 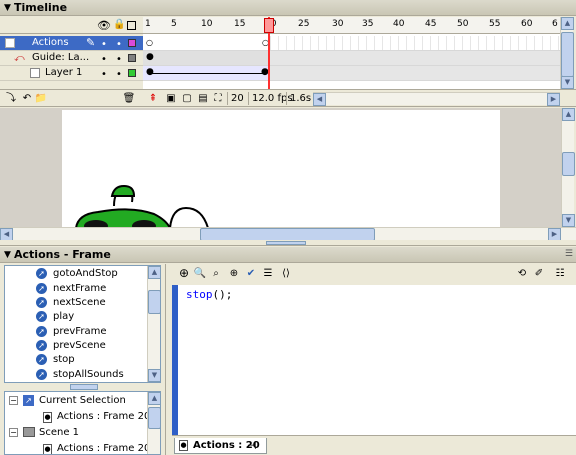 What do you see at coordinates (553, 99) in the screenshot?
I see `scroll-right-arrow-icon: ▶` at bounding box center [553, 99].